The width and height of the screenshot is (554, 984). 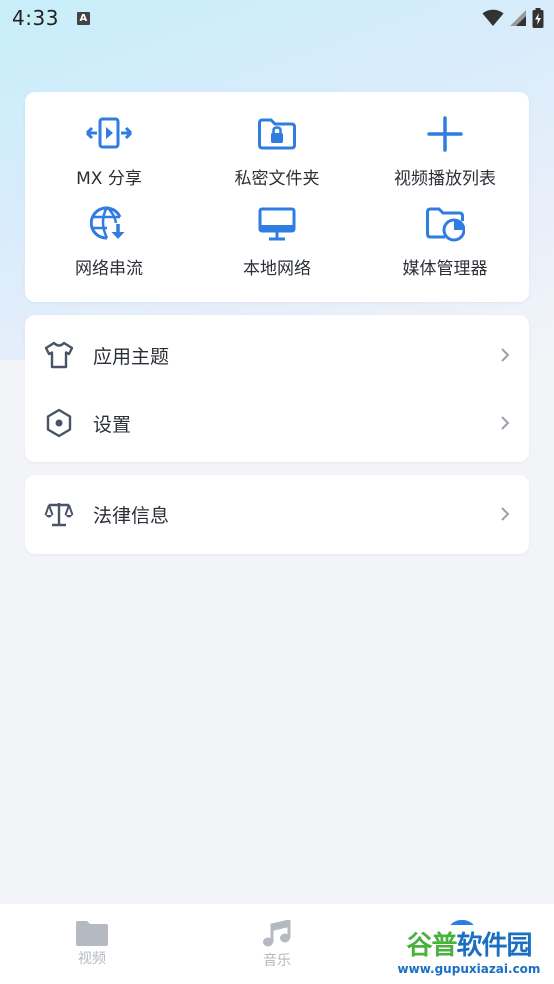 I want to click on folder-icon, so click(x=92, y=933).